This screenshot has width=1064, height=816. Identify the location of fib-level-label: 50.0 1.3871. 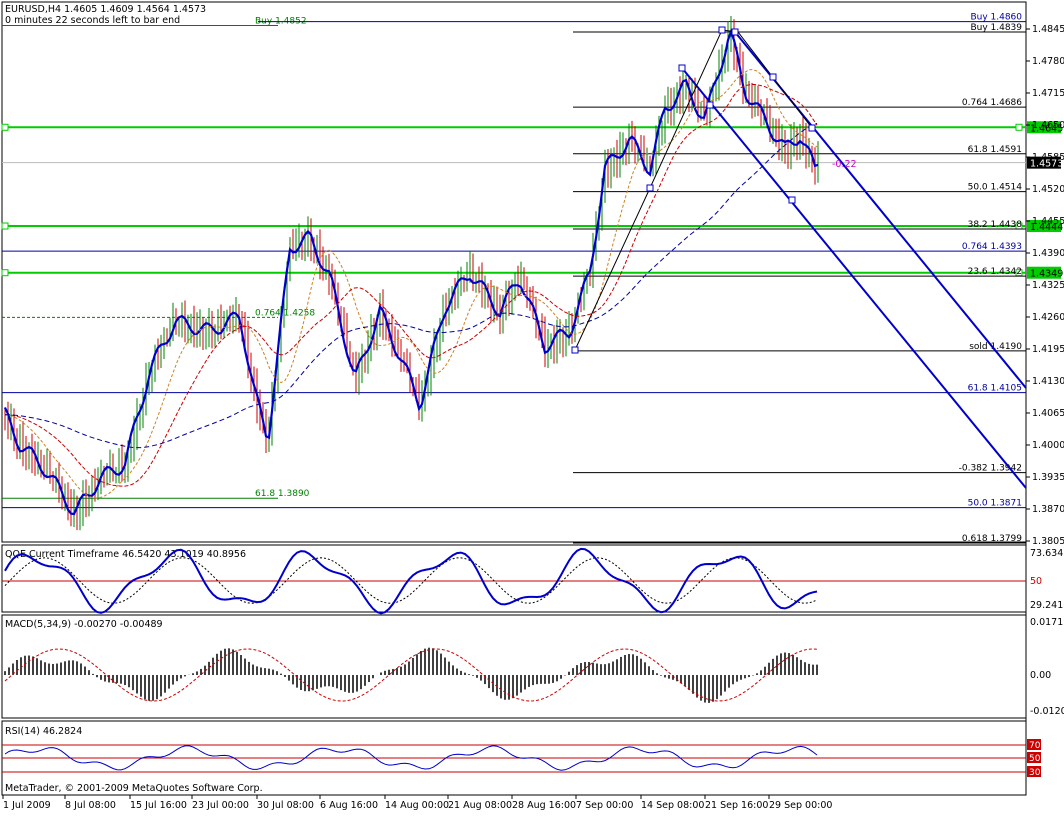
(995, 504).